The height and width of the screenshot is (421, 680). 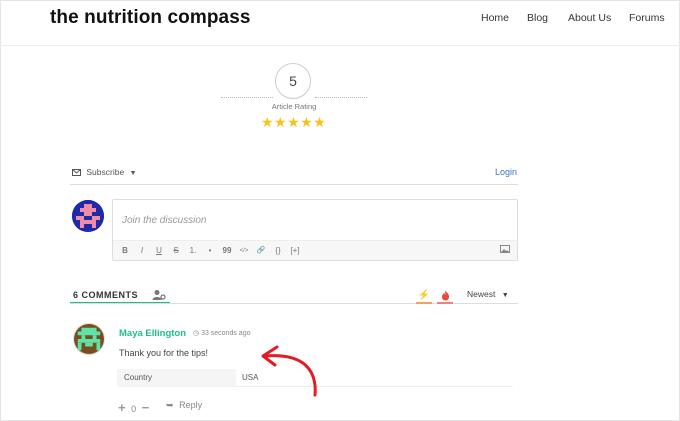 I want to click on comment-editor: B I U S 1. • 99 </> 🔗 {} [+], so click(x=315, y=230).